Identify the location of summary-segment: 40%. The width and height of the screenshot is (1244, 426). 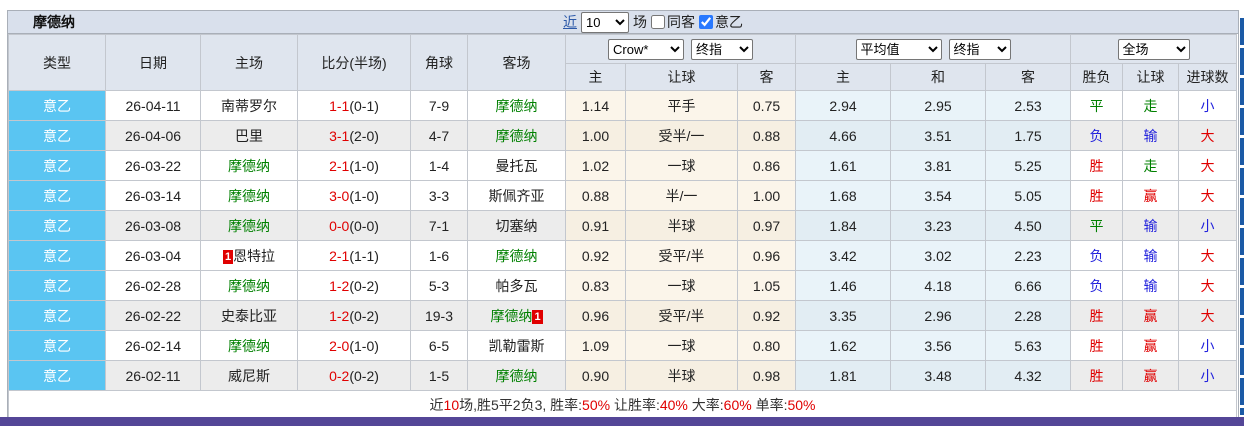
(673, 404).